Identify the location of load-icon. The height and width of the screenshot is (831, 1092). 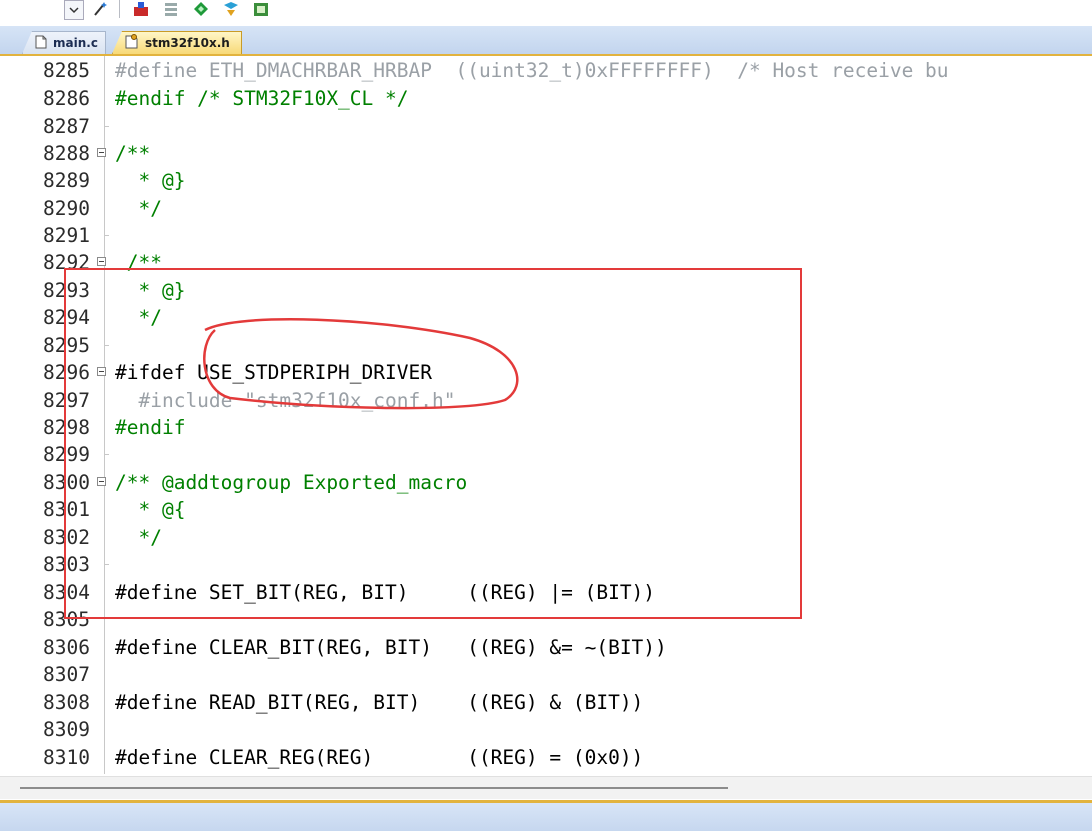
(141, 9).